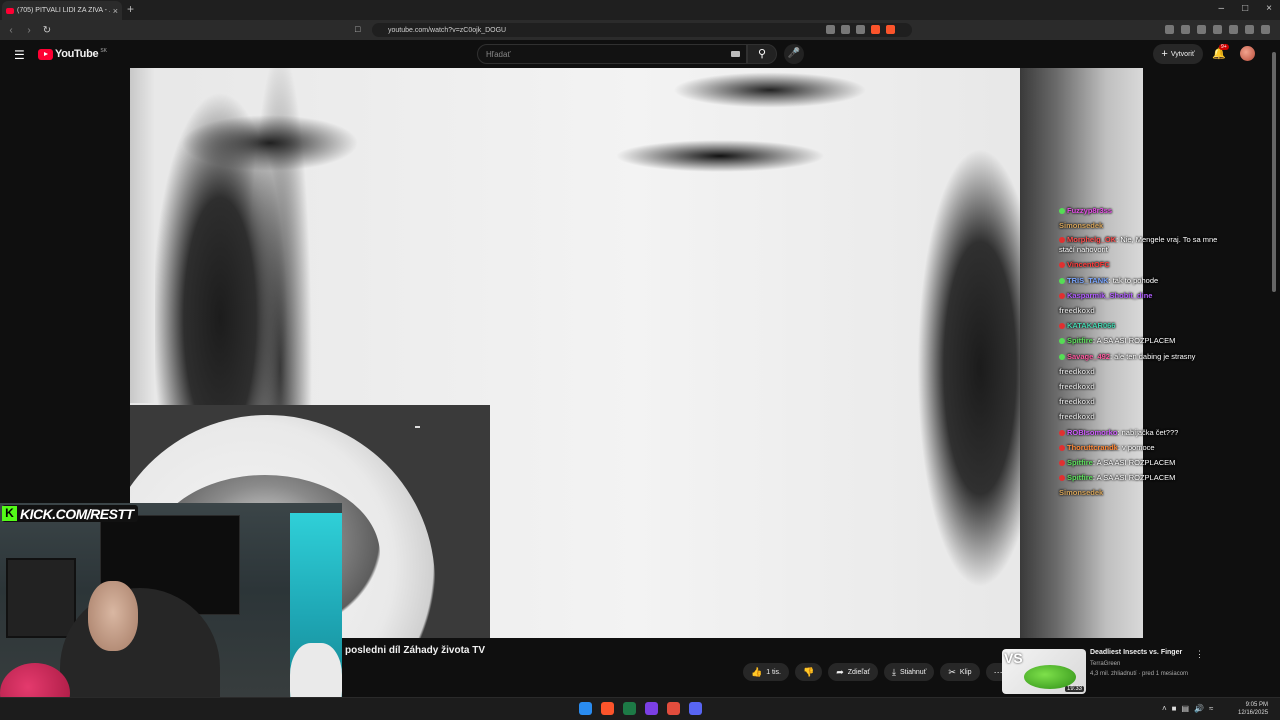 The image size is (1280, 720). Describe the element at coordinates (1211, 708) in the screenshot. I see `wifi-icon: ≈` at that location.